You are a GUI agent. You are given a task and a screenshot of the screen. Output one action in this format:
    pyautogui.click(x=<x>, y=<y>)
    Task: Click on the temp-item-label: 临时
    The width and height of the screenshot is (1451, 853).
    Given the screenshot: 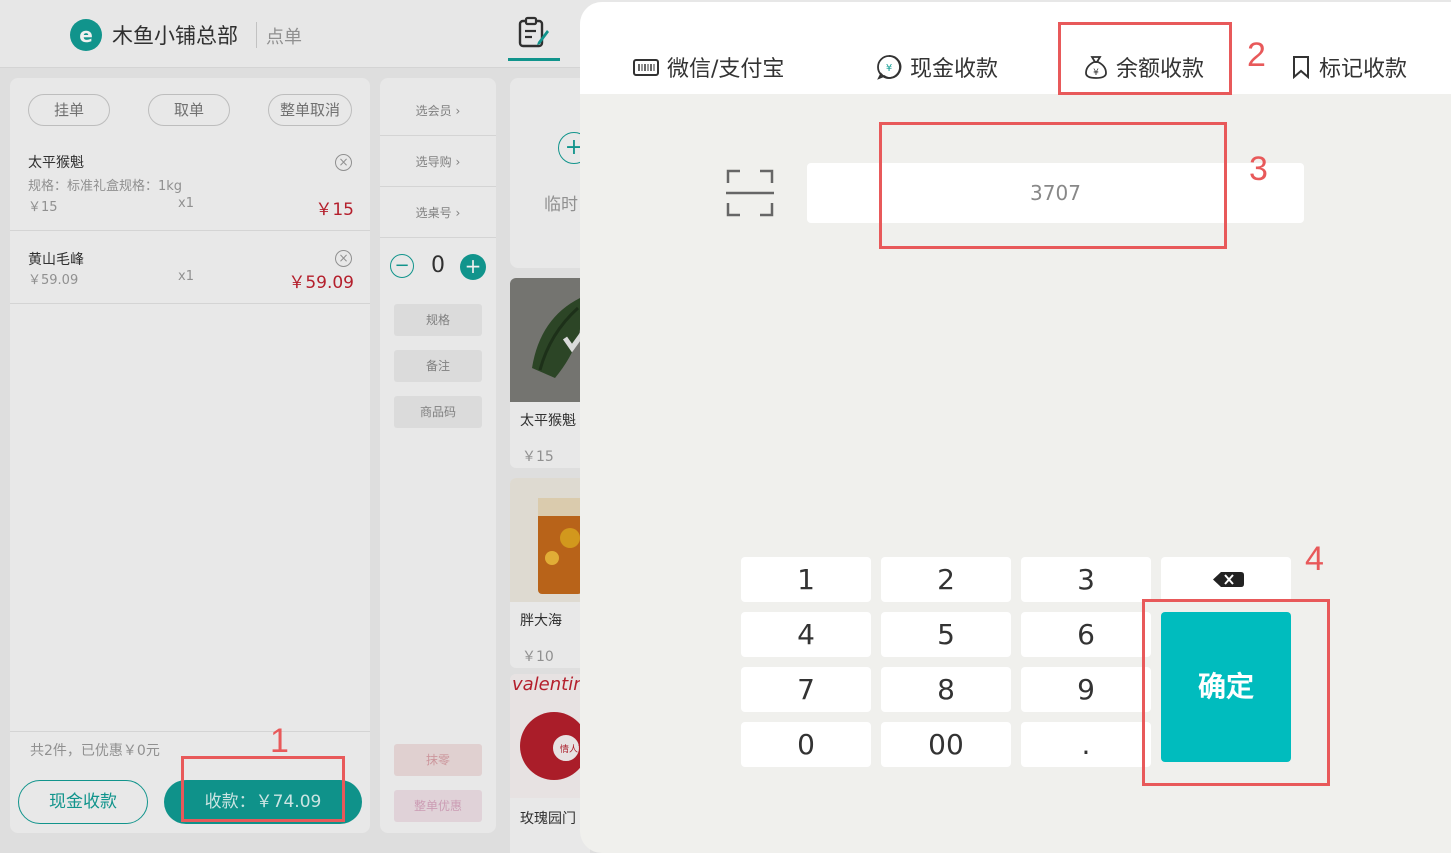 What is the action you would take?
    pyautogui.click(x=561, y=205)
    